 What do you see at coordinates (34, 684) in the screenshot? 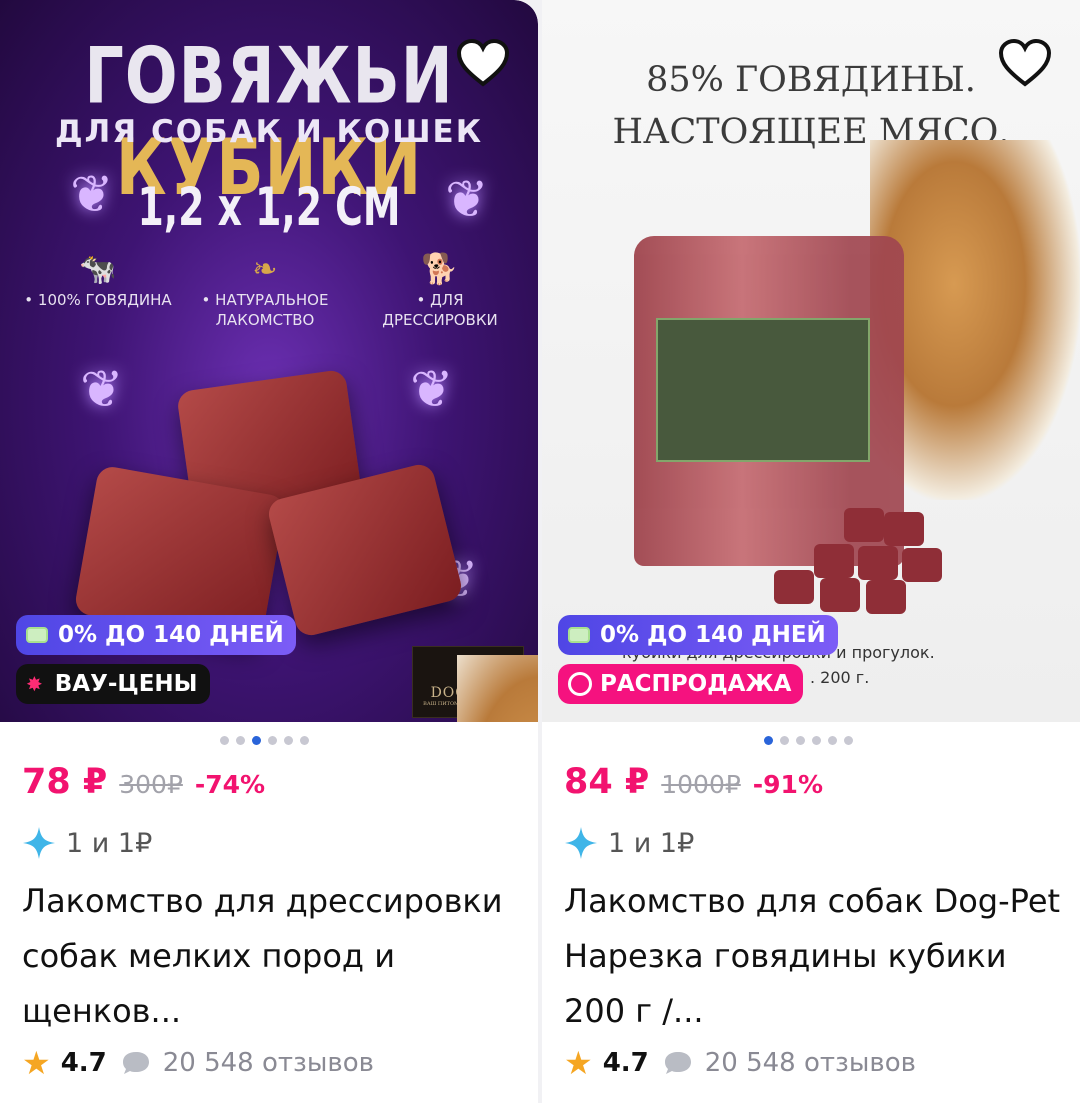
I see `burst-icon: ✸` at bounding box center [34, 684].